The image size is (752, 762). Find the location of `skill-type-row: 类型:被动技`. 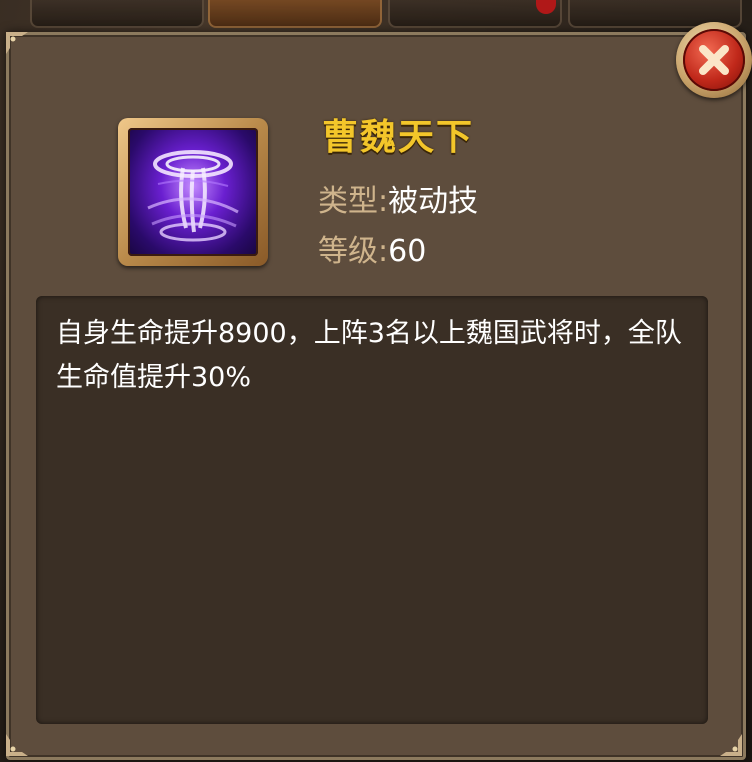

skill-type-row: 类型:被动技 is located at coordinates (398, 198).